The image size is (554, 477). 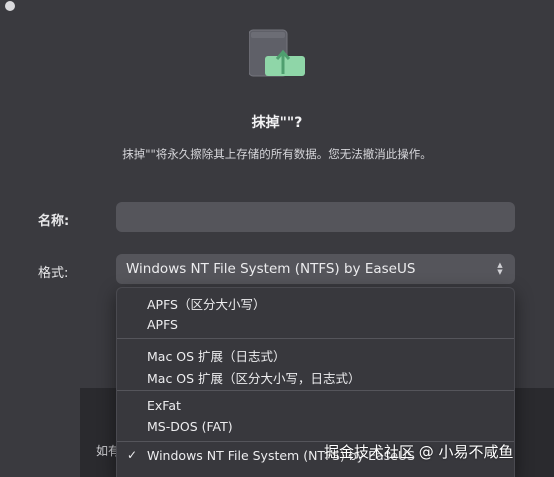 I want to click on watermark: 掘金技术社区 @ 小易不咸鱼, so click(x=419, y=452).